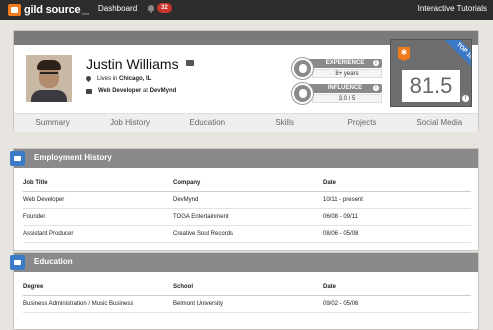  Describe the element at coordinates (207, 123) in the screenshot. I see `tab-education: Education` at that location.